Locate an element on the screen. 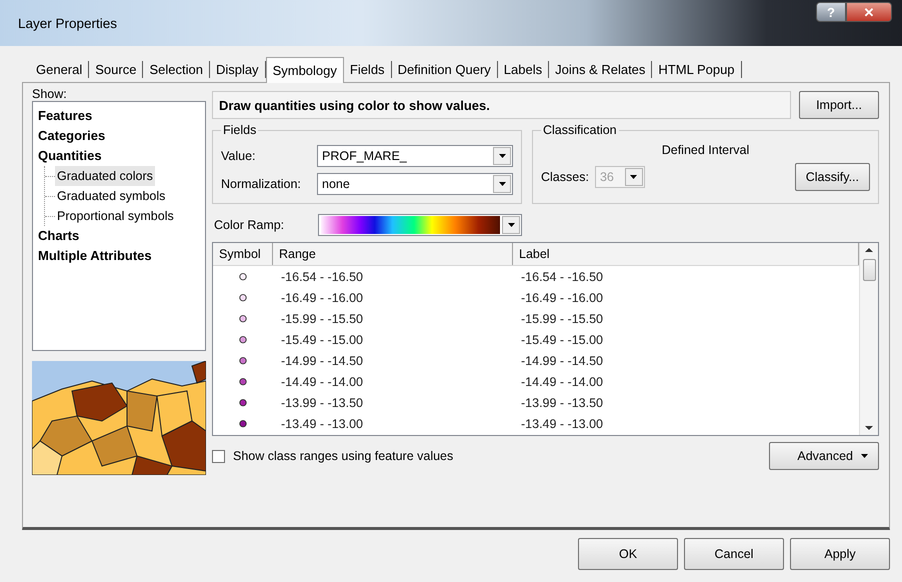  tree-item: Categories is located at coordinates (72, 136).